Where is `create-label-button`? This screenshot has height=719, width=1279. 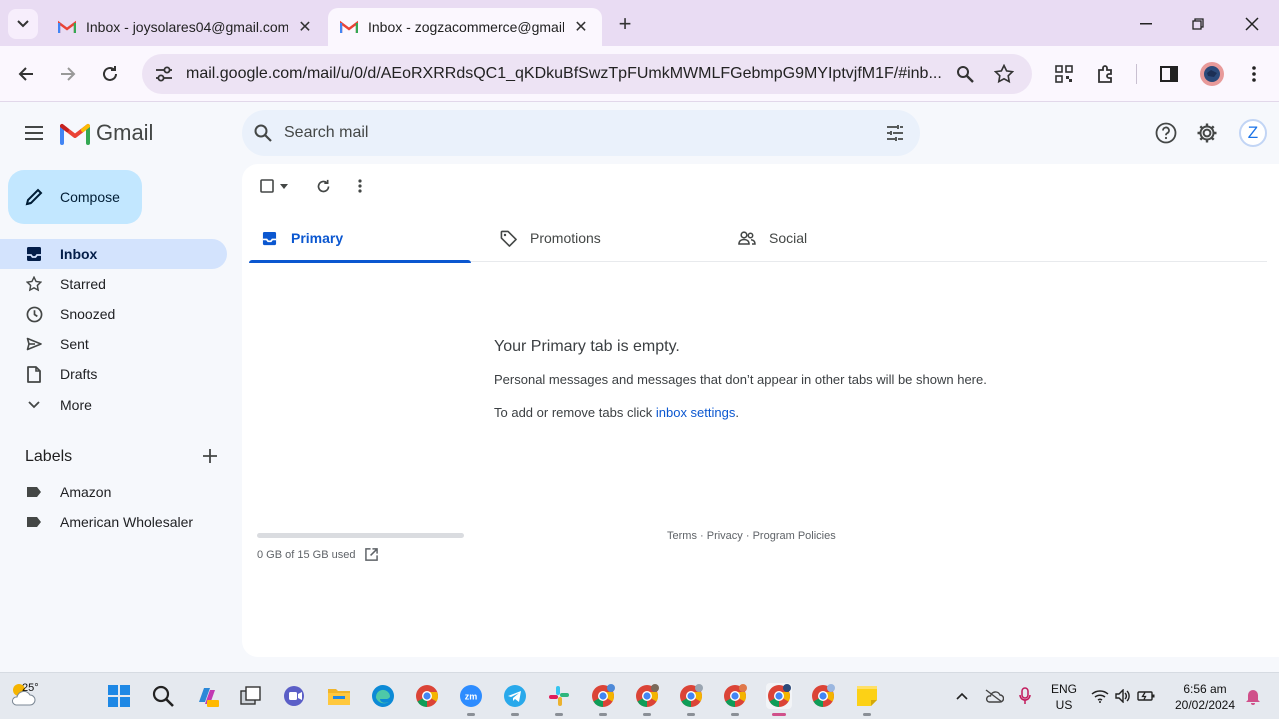 create-label-button is located at coordinates (210, 456).